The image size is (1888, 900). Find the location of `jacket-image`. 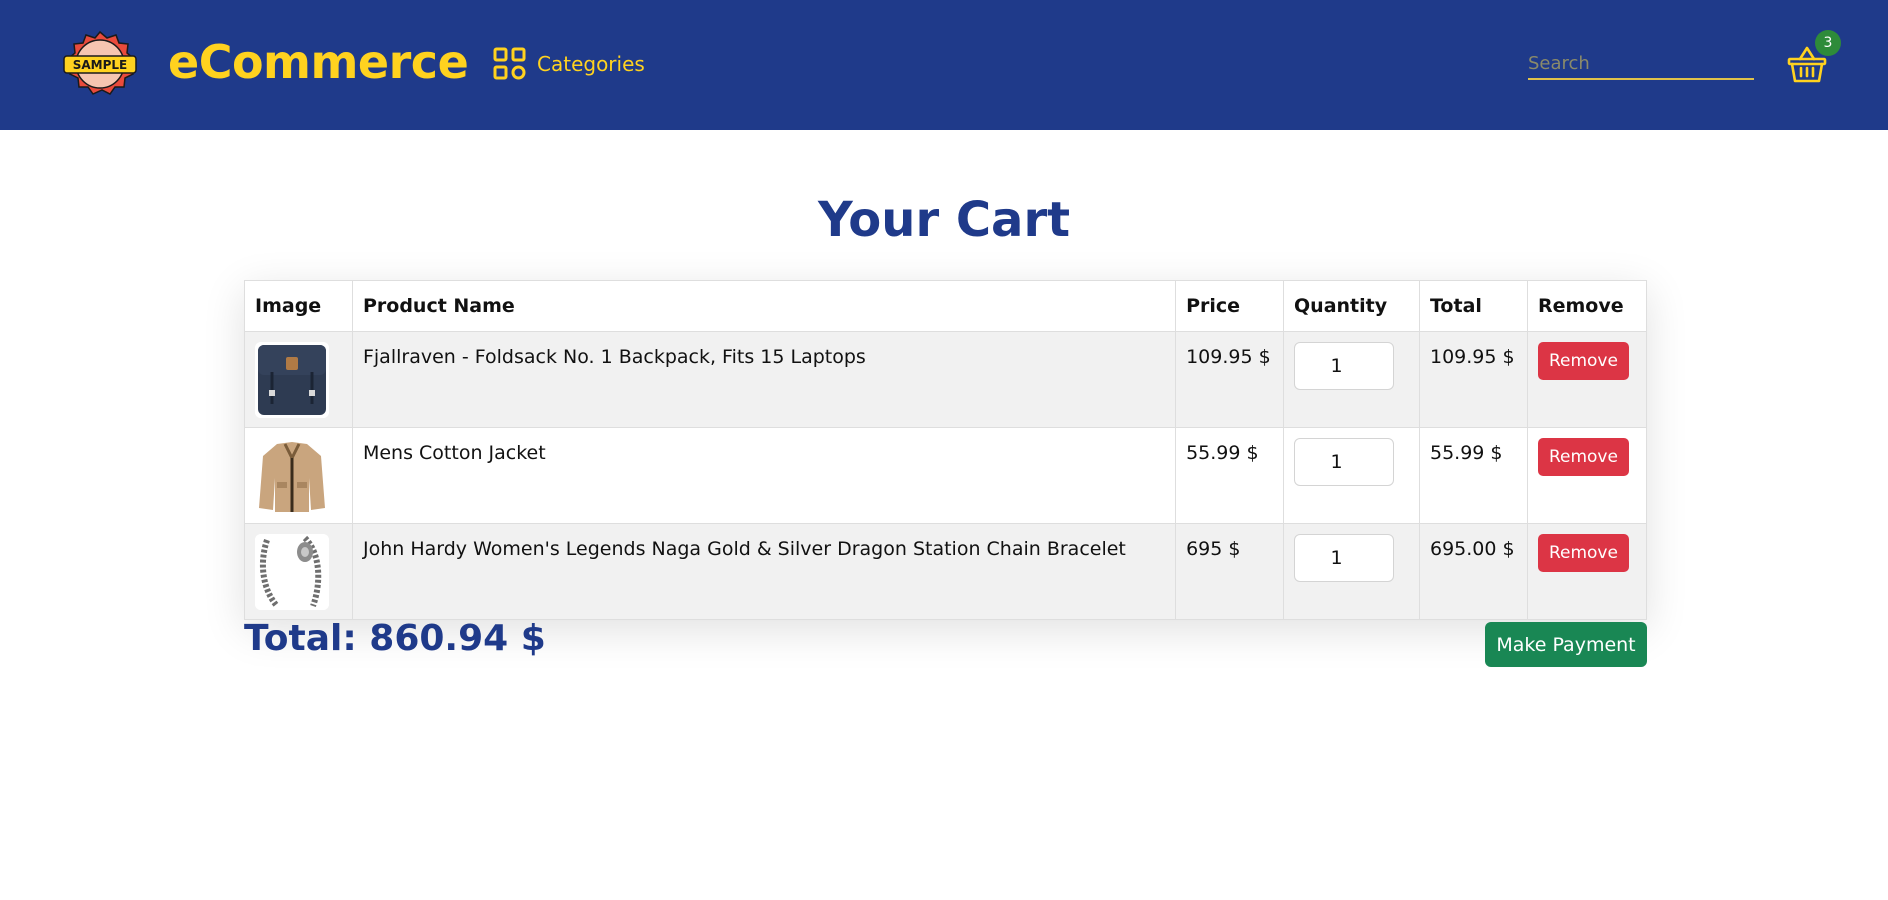

jacket-image is located at coordinates (292, 476).